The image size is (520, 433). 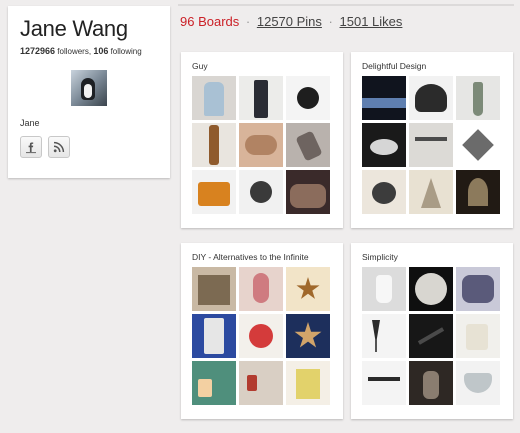 I want to click on board-thumbnail-wine-glasses, so click(x=384, y=336).